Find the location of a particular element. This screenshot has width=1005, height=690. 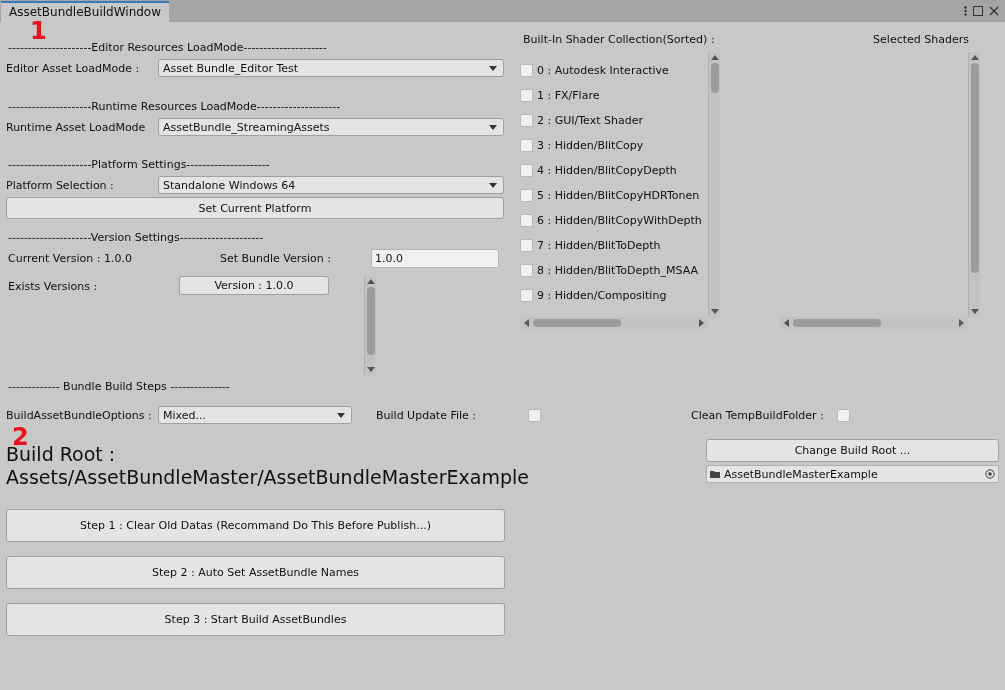

field-label: Build Update File : is located at coordinates (427, 415).